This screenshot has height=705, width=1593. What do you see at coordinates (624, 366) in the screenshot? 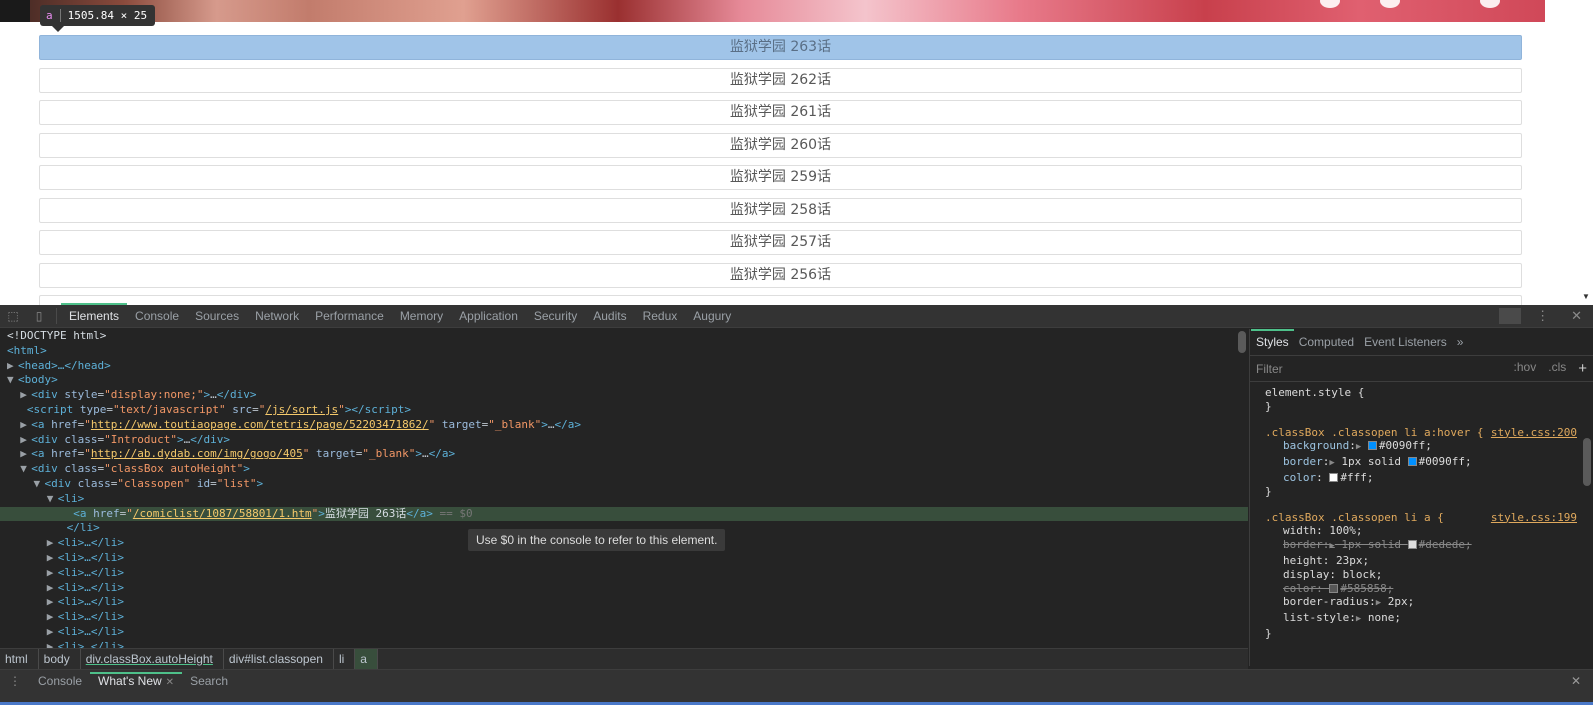
I see `dom-line: ▶ <head>…</head>` at bounding box center [624, 366].